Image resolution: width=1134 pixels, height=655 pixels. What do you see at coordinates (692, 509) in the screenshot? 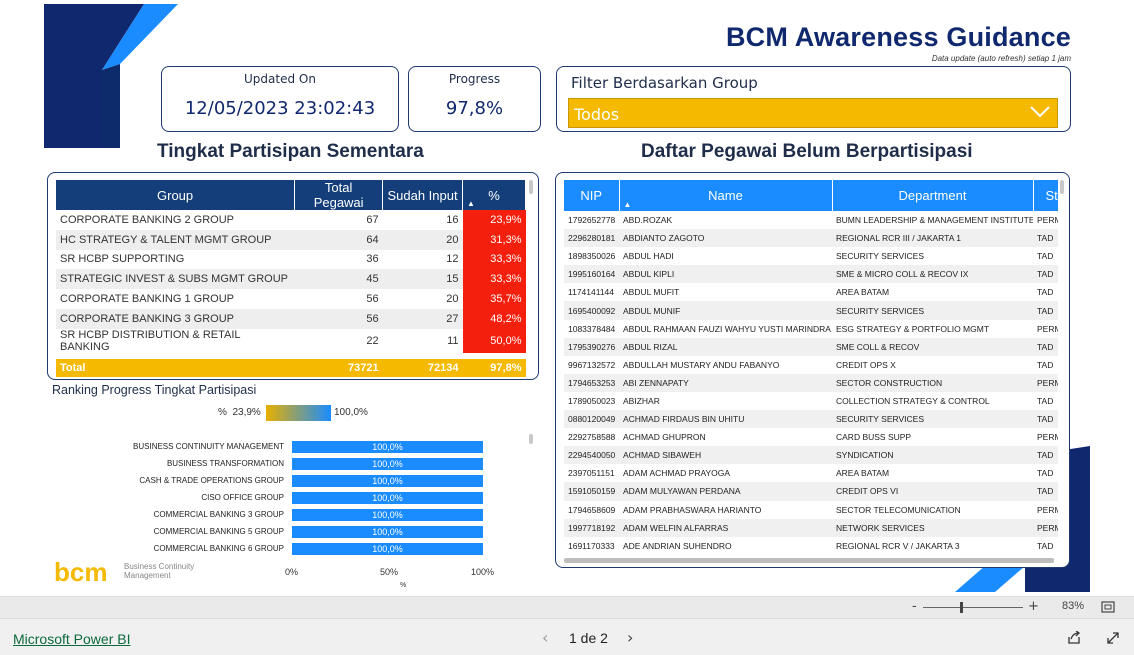
I see `cell-name: ADAM PRABHASWARA HARIANTO` at bounding box center [692, 509].